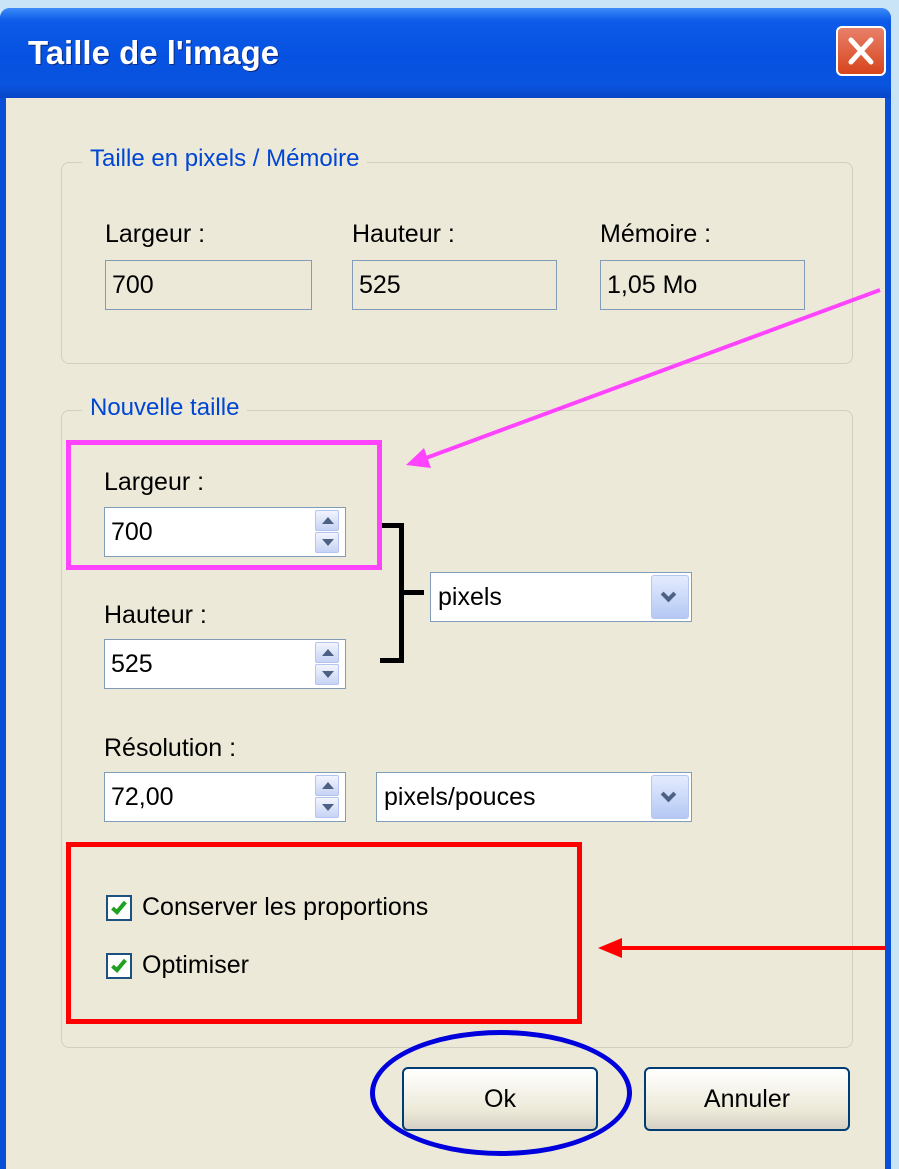 Image resolution: width=899 pixels, height=1169 pixels. Describe the element at coordinates (445, 53) in the screenshot. I see `title-bar: Taille de l'image` at that location.